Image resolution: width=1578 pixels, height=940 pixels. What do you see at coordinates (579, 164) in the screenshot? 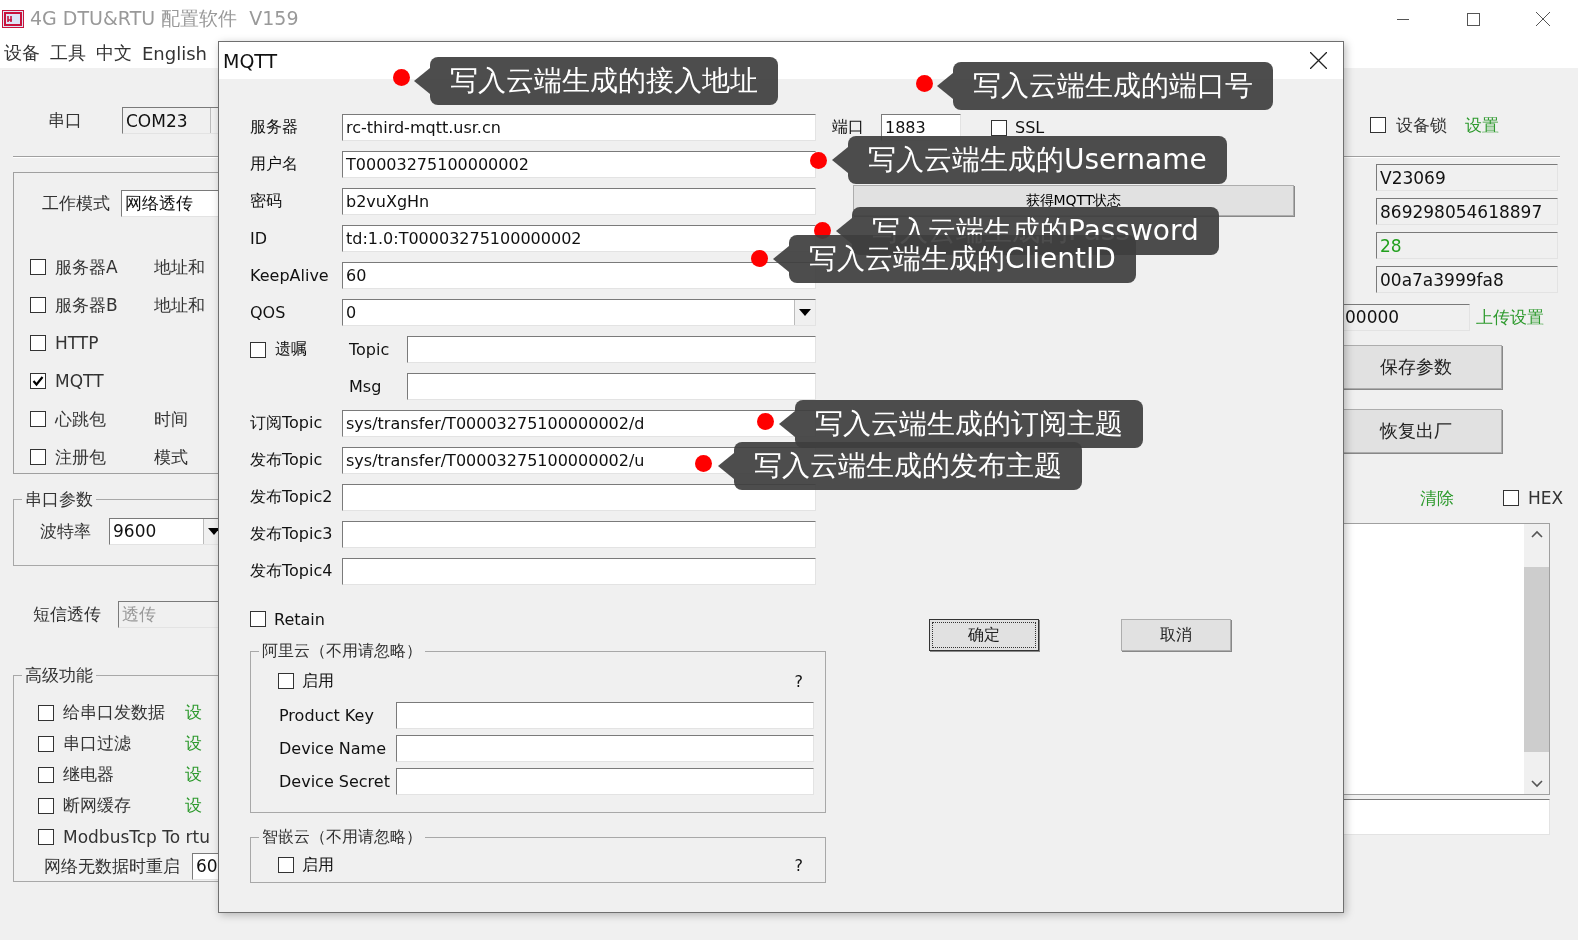
I see `text-field: T00003275100000002` at bounding box center [579, 164].